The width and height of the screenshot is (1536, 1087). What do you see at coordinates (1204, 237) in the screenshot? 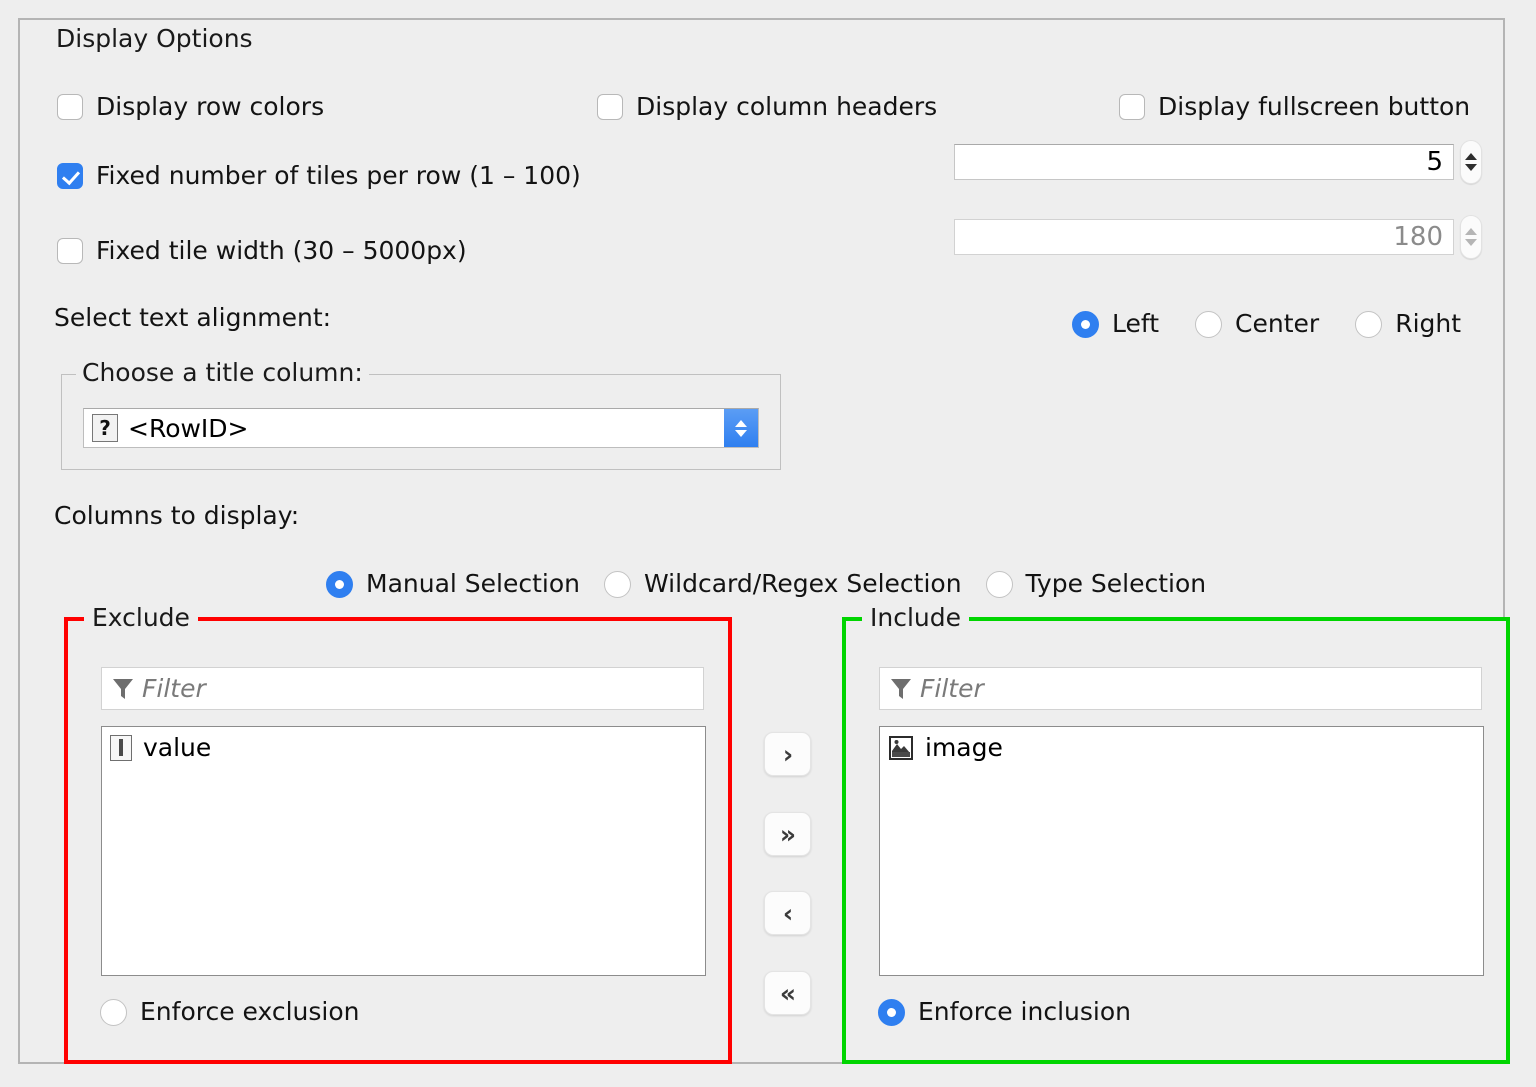
I see `spinner-input-tile-width` at bounding box center [1204, 237].